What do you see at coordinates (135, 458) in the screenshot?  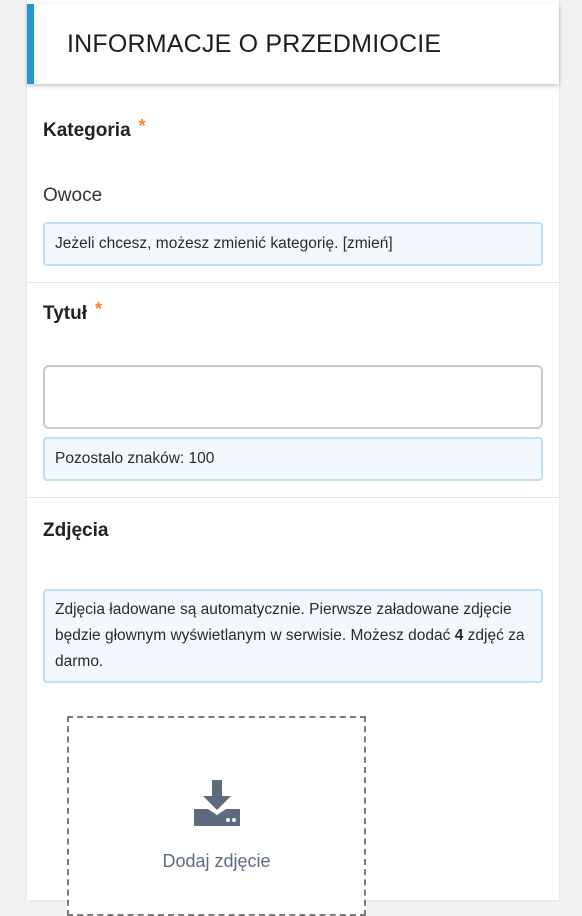 I see `title-char-counter-text: Pozostalo znaków: 100` at bounding box center [135, 458].